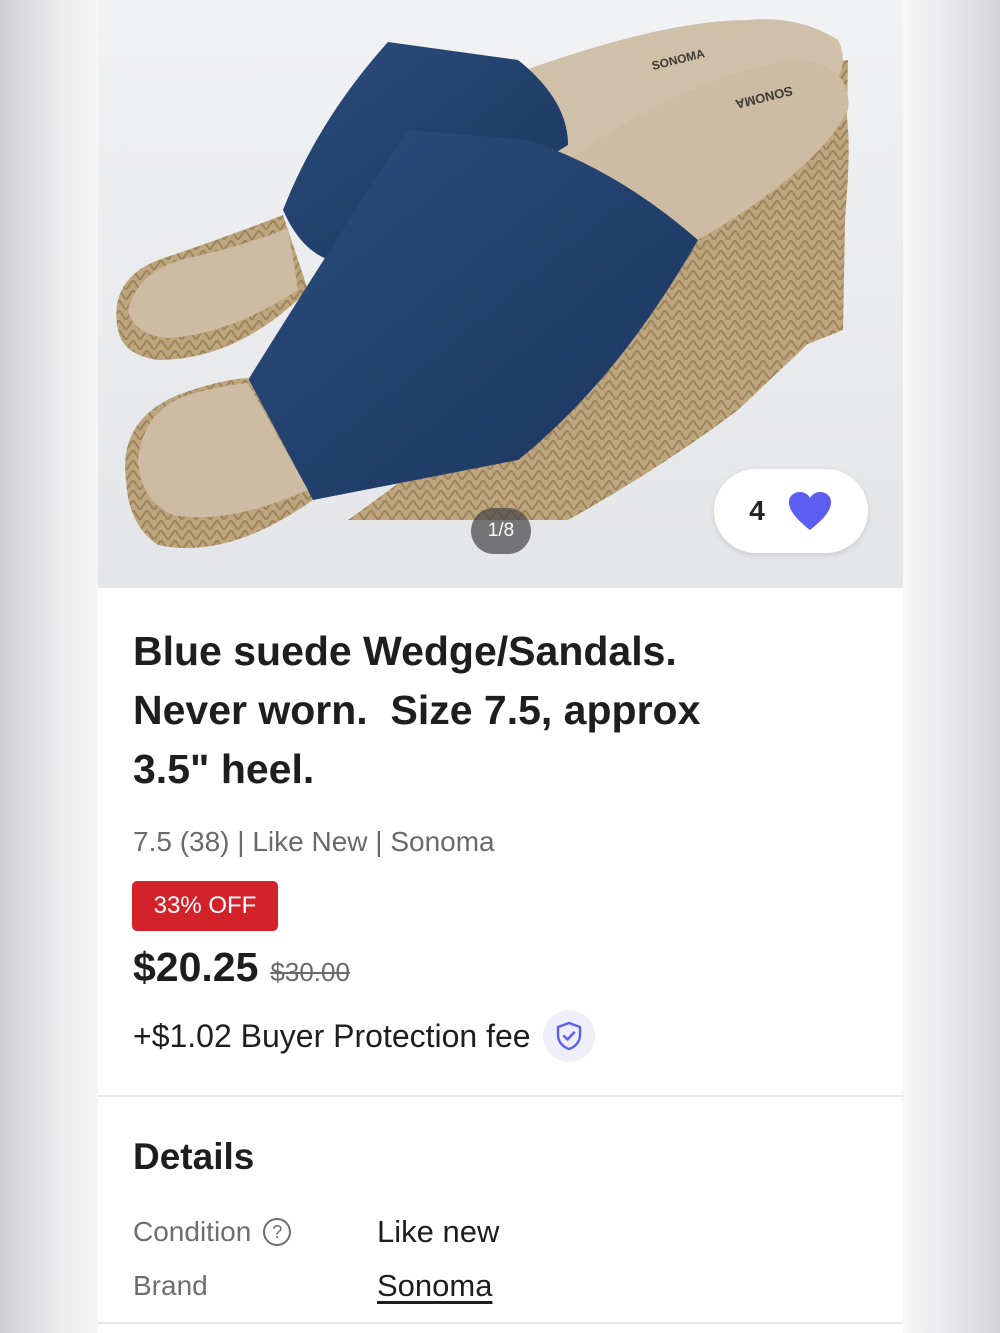 The image size is (1000, 1333). Describe the element at coordinates (170, 1285) in the screenshot. I see `brand-label: Brand` at that location.